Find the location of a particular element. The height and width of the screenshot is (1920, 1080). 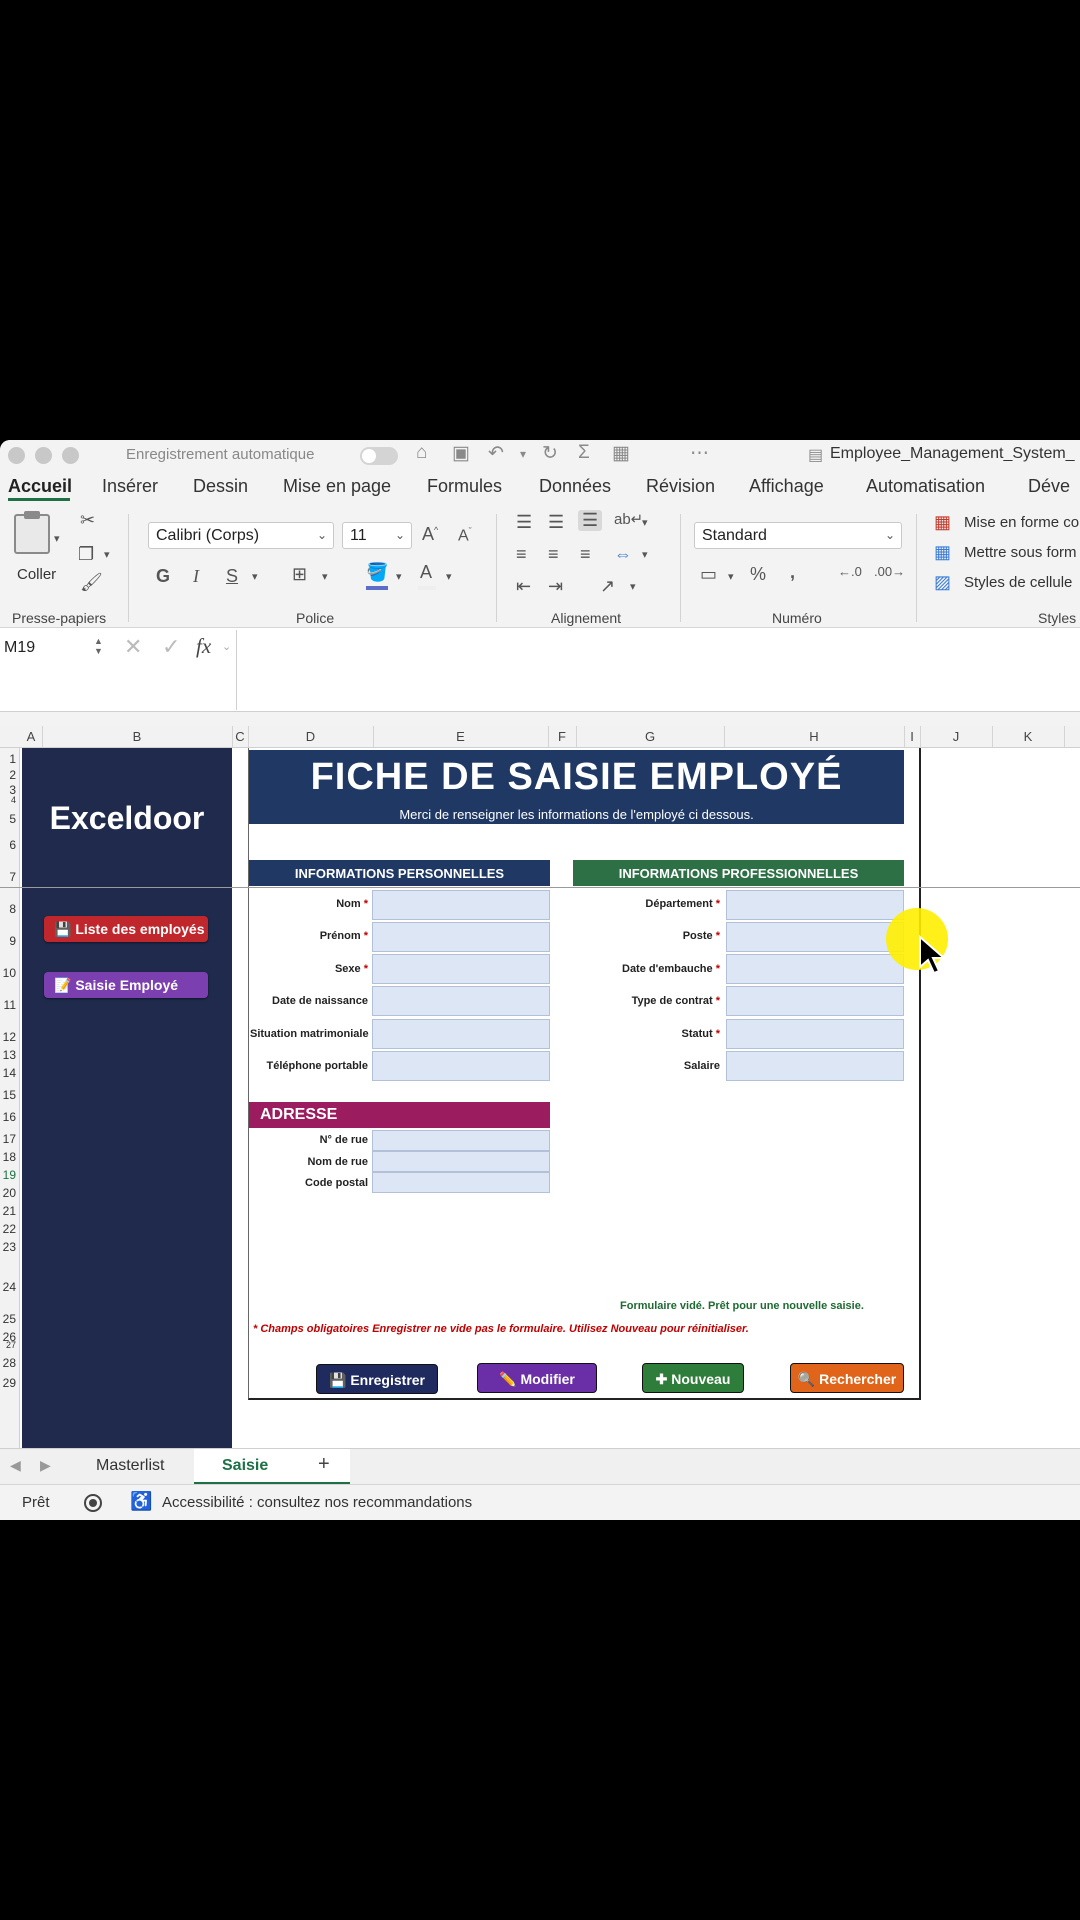

name-box-stepper-icon: ▲ ▼ is located at coordinates (98, 646).